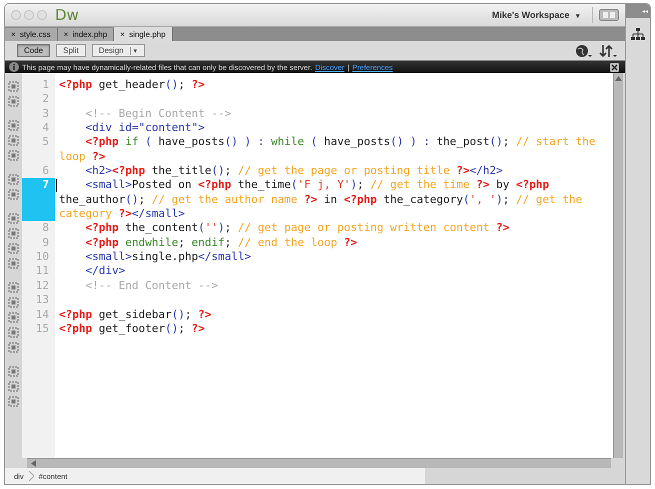  I want to click on screen-switch-icon, so click(609, 15).